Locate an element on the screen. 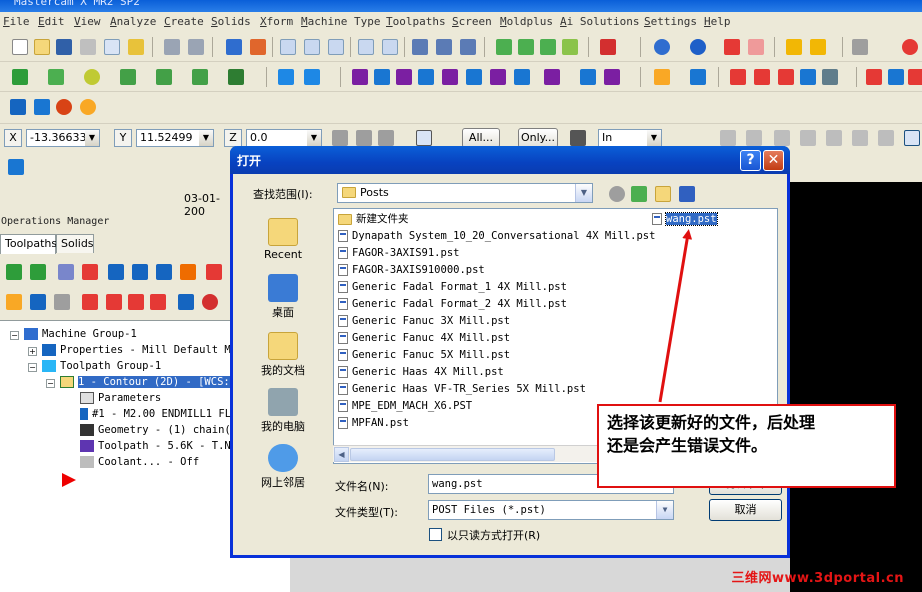 This screenshot has width=922, height=592. create-spline-icon is located at coordinates (200, 77).